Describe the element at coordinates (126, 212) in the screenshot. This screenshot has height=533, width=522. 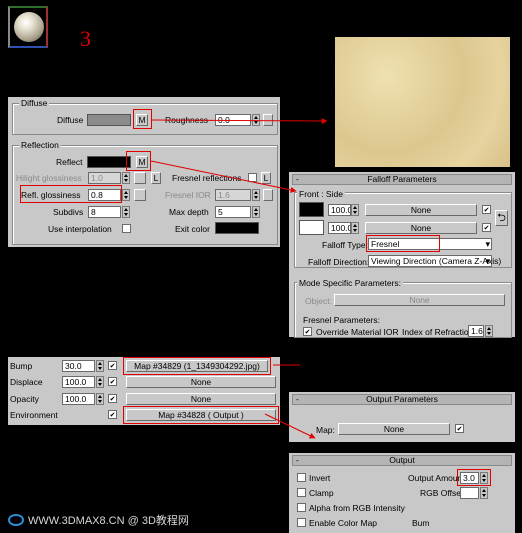
I see `subdivs-spinner` at that location.